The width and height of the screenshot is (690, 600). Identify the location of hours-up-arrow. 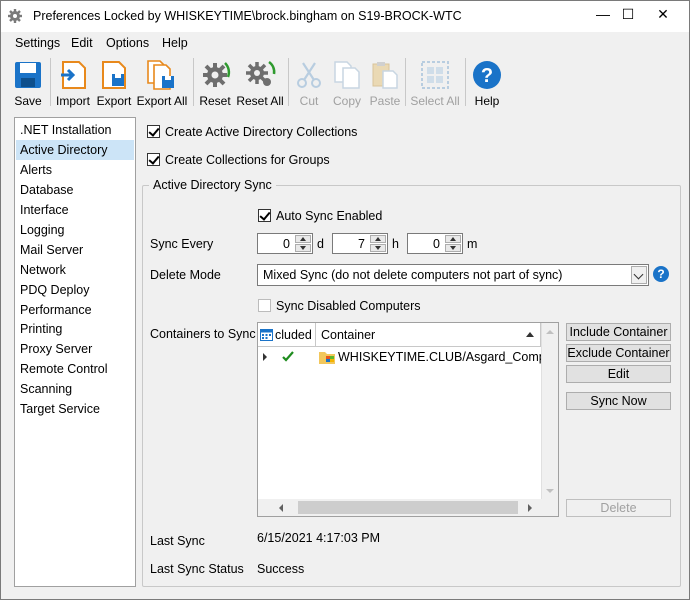
(378, 239).